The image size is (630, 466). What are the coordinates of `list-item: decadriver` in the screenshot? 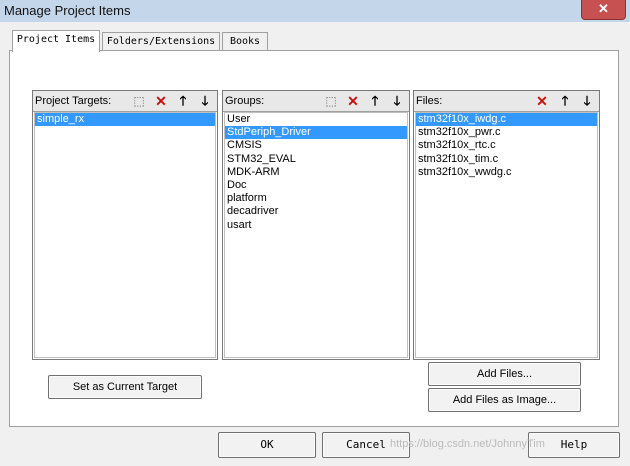 It's located at (316, 211).